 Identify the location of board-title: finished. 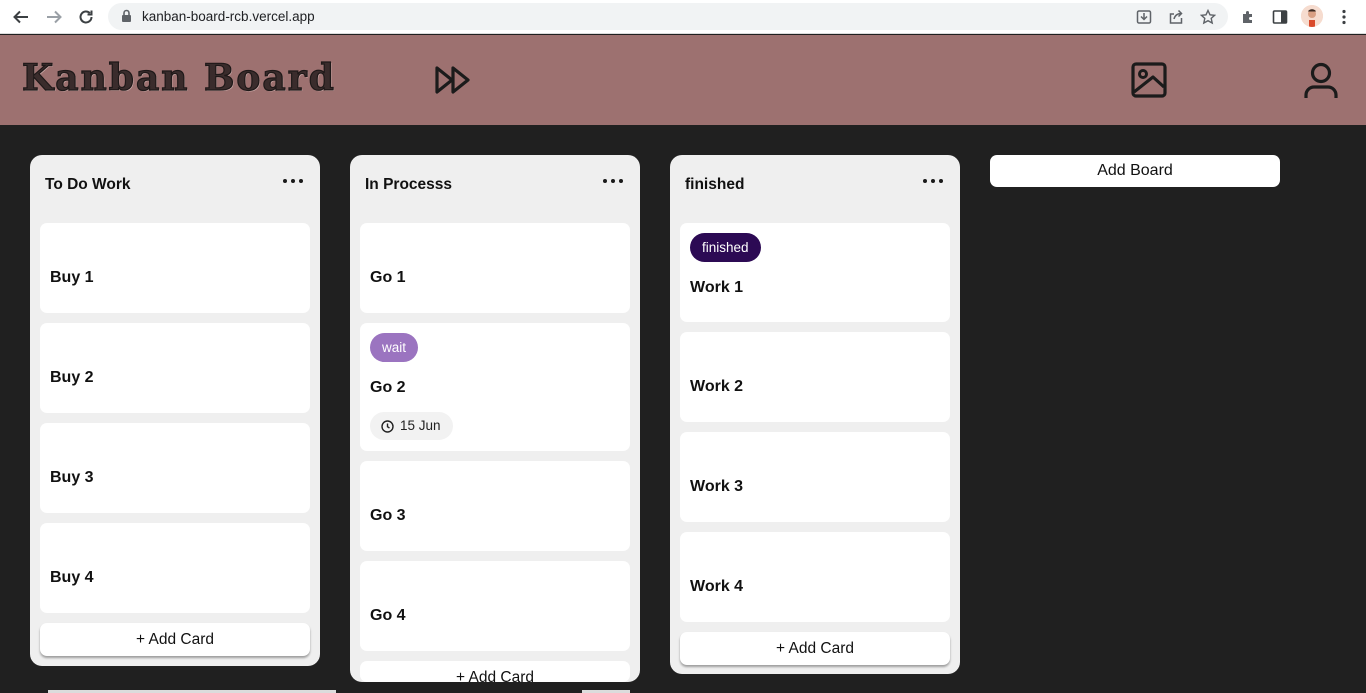
(715, 184).